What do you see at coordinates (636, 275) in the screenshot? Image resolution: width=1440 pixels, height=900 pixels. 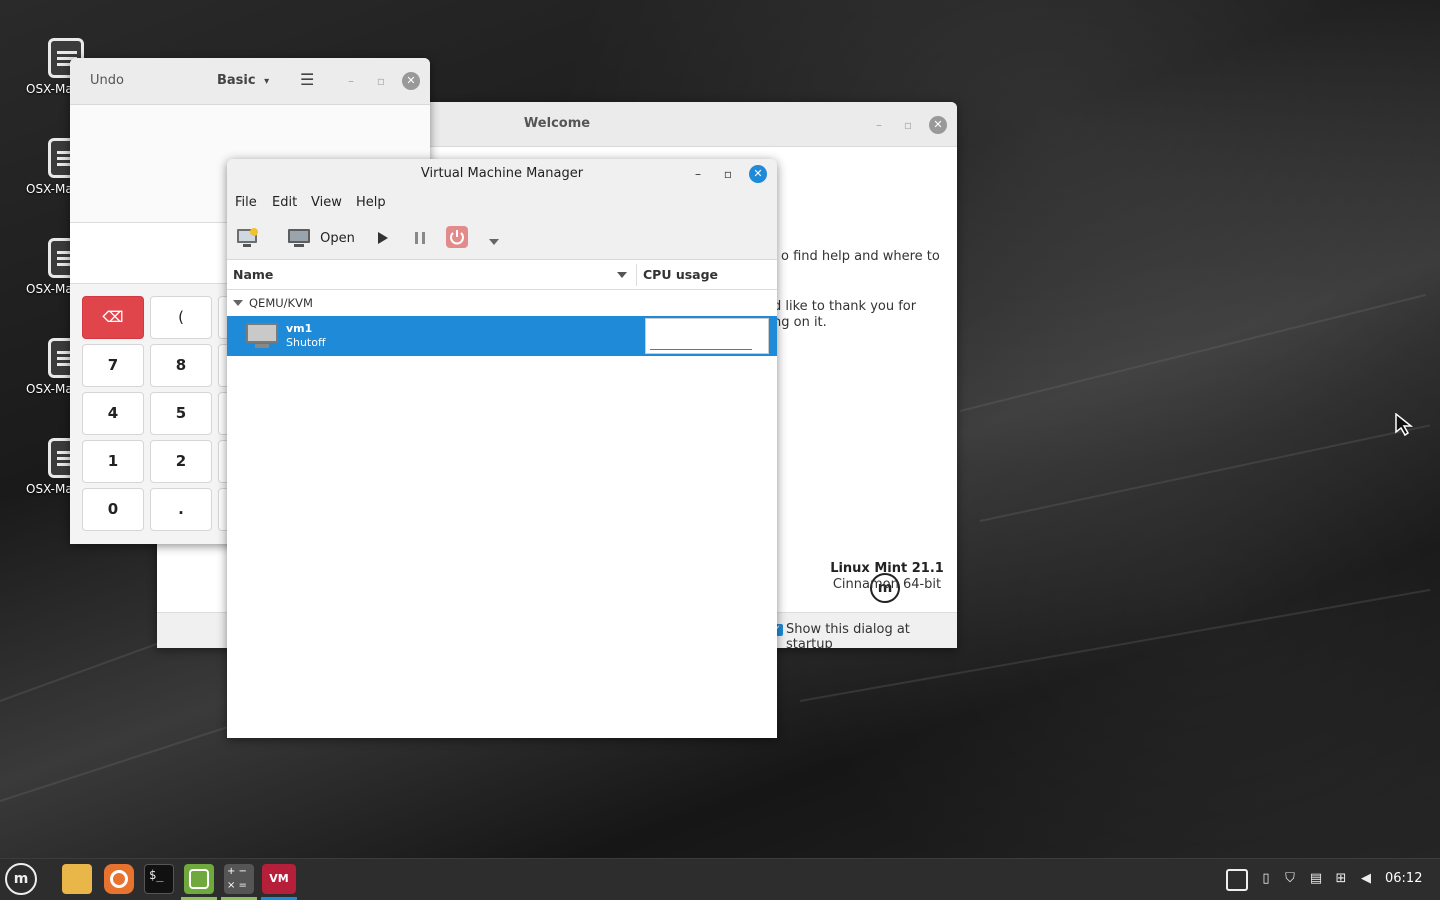 I see `column-divider` at bounding box center [636, 275].